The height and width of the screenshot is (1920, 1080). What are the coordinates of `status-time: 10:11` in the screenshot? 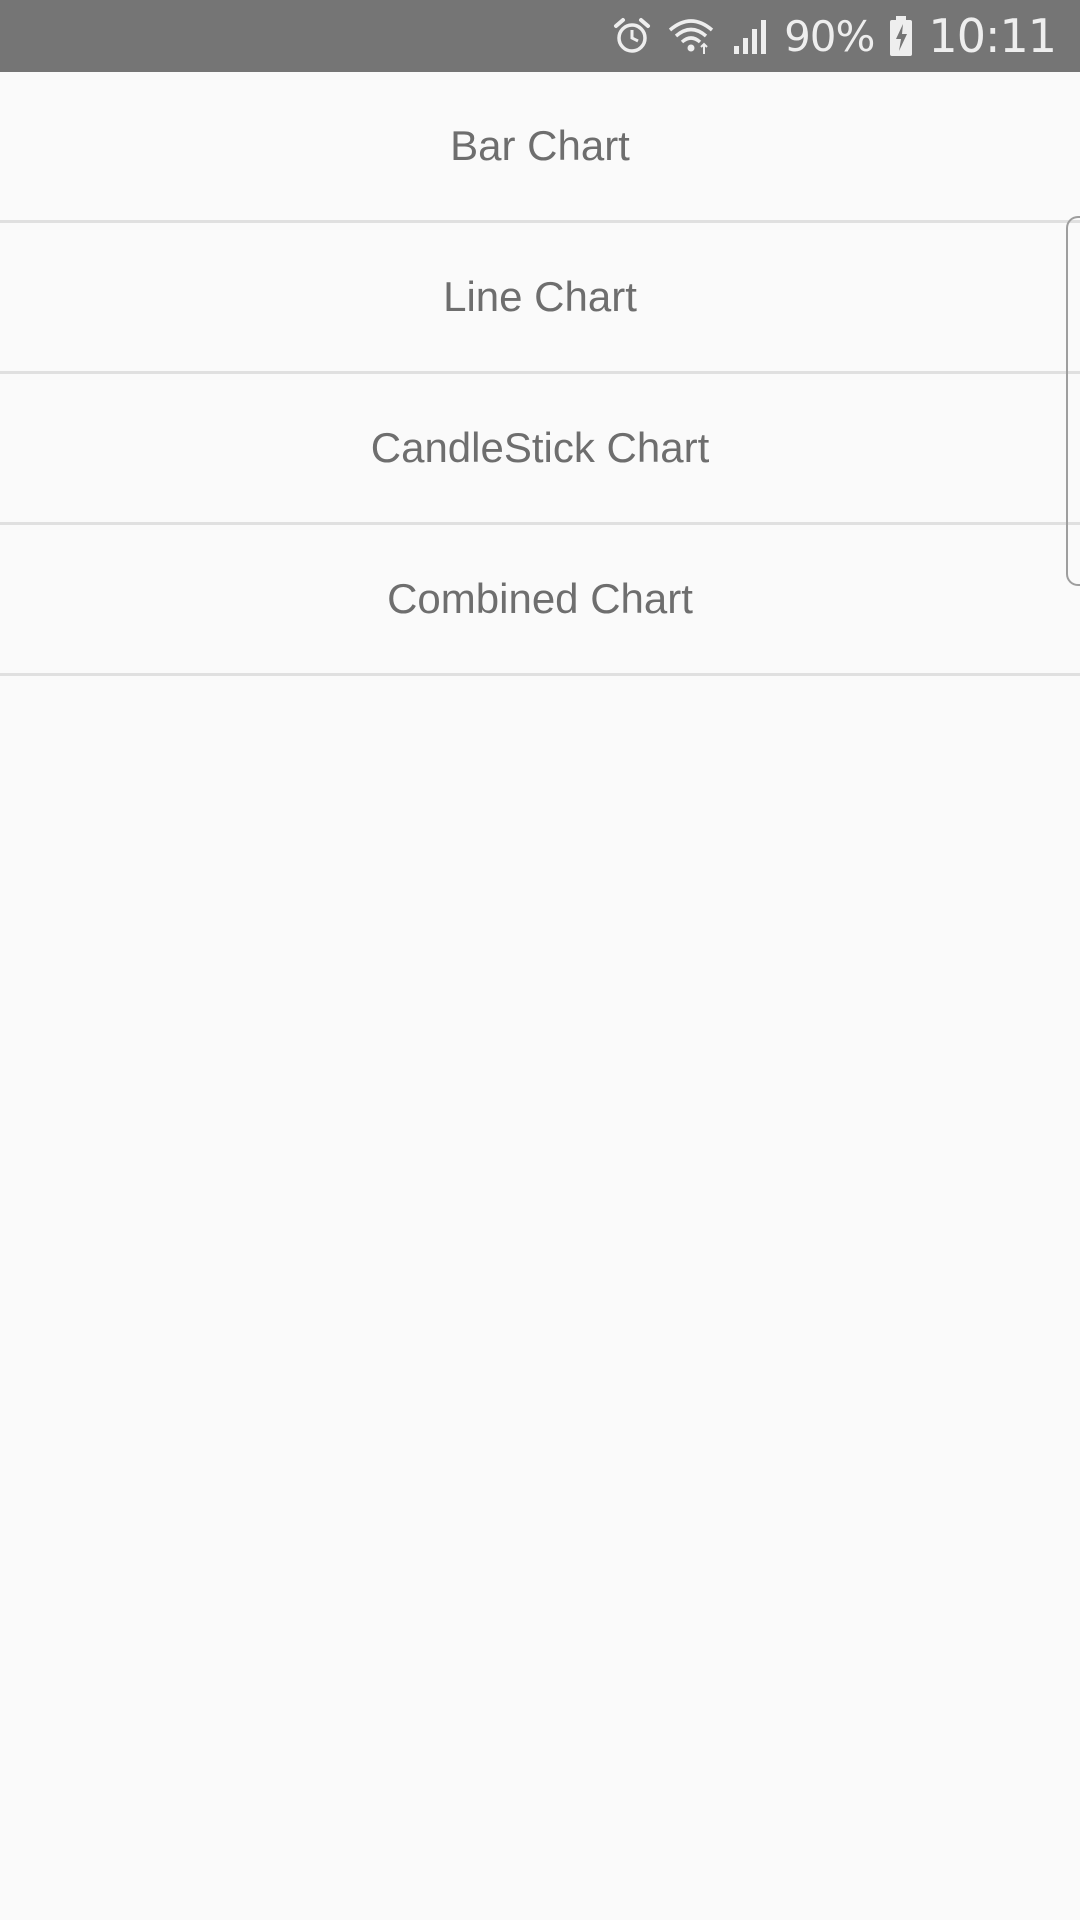 It's located at (992, 36).